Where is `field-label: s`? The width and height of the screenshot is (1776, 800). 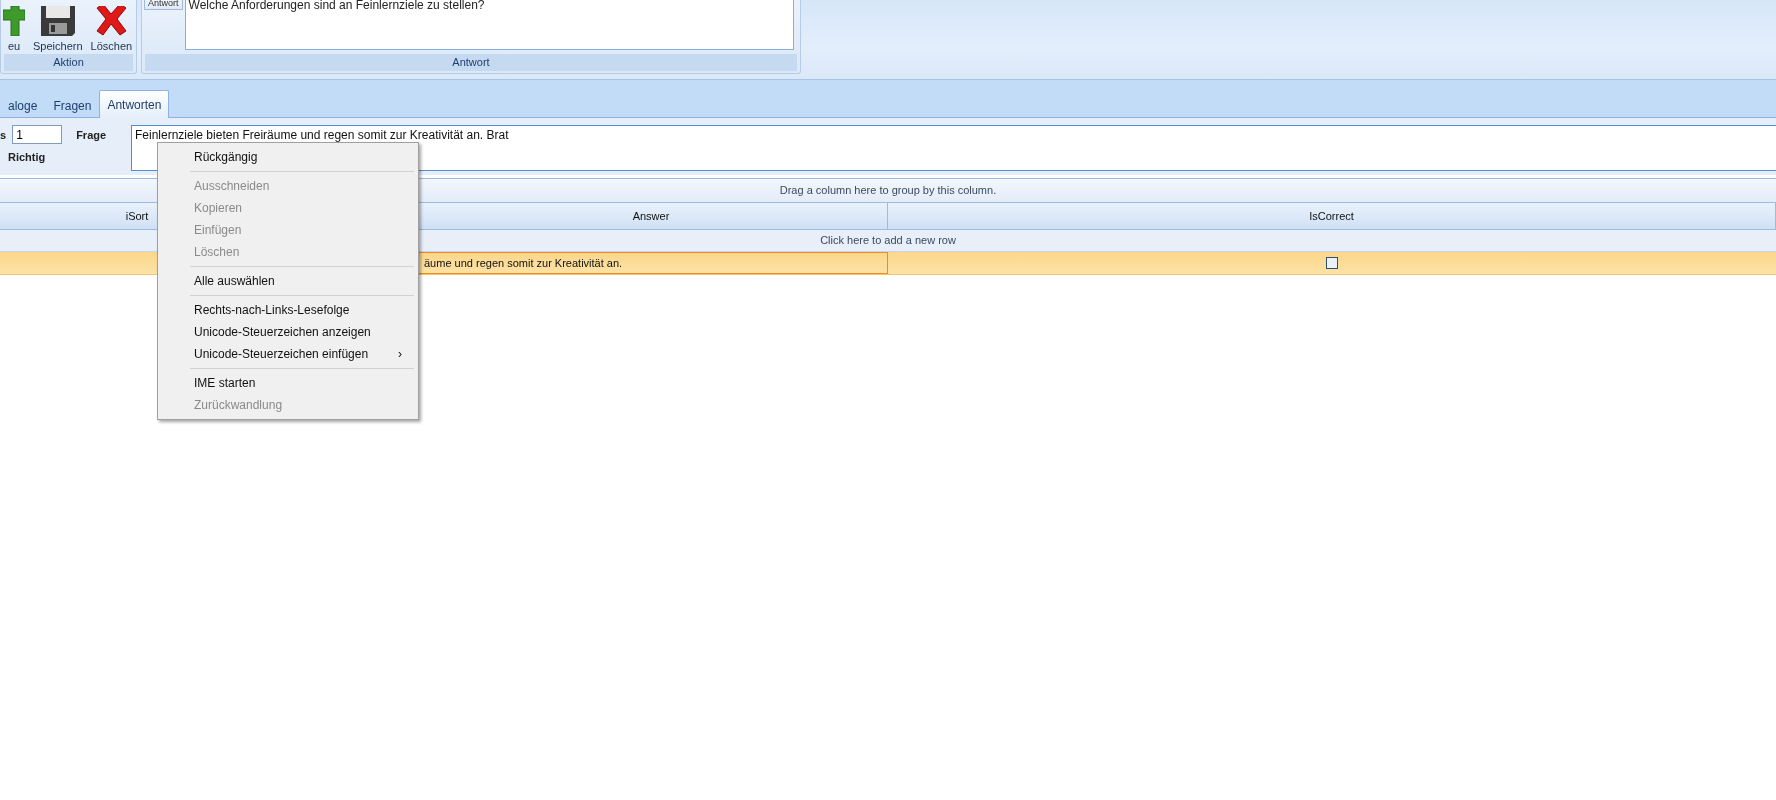 field-label: s is located at coordinates (3, 134).